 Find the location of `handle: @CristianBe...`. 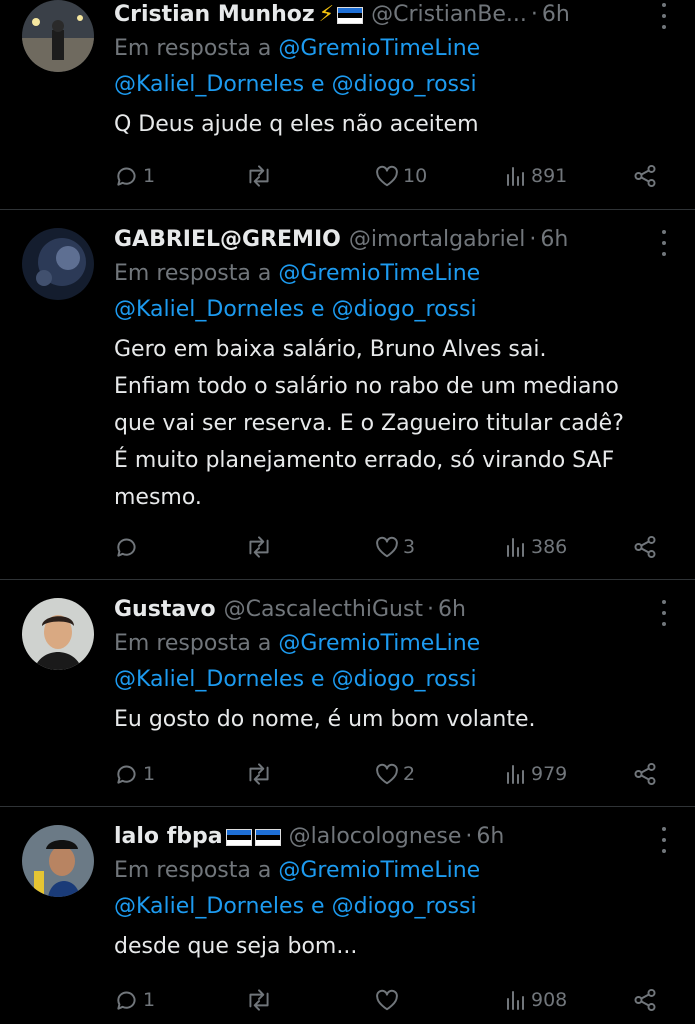

handle: @CristianBe... is located at coordinates (449, 15).